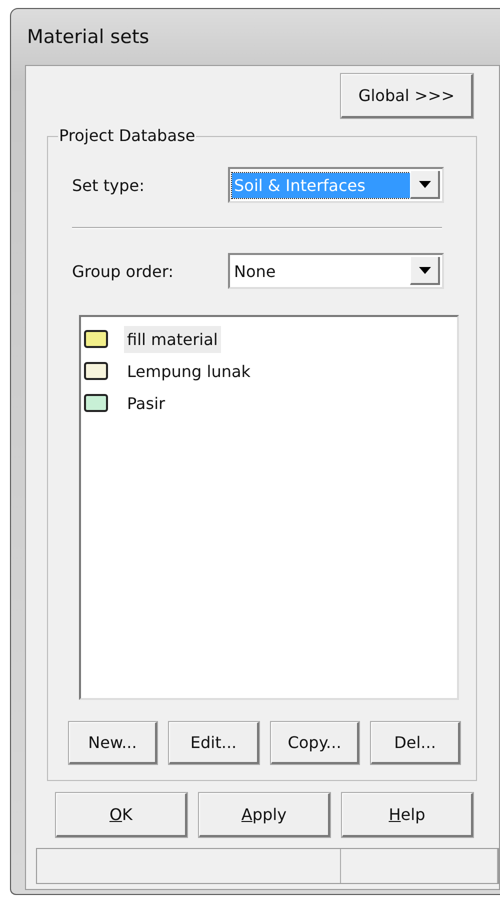  What do you see at coordinates (146, 403) in the screenshot?
I see `list-item: Pasir` at bounding box center [146, 403].